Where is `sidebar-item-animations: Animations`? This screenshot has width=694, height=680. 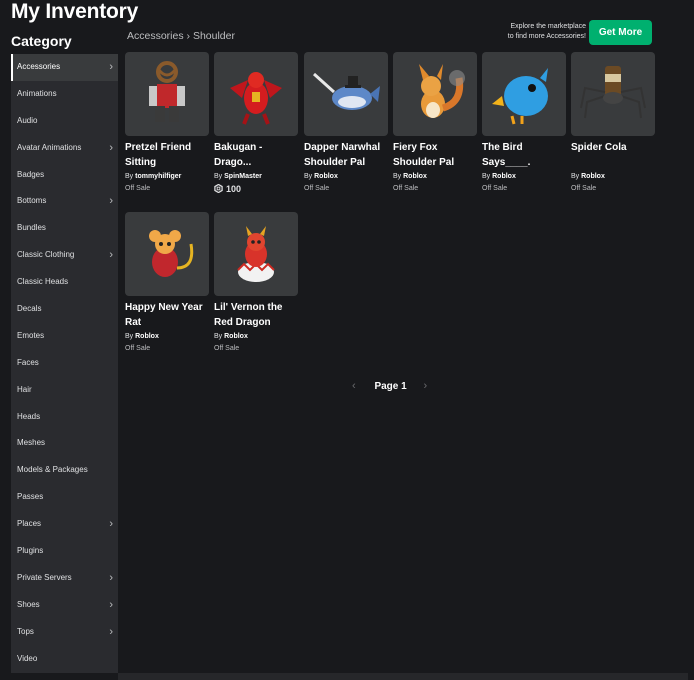
sidebar-item-animations: Animations is located at coordinates (64, 94).